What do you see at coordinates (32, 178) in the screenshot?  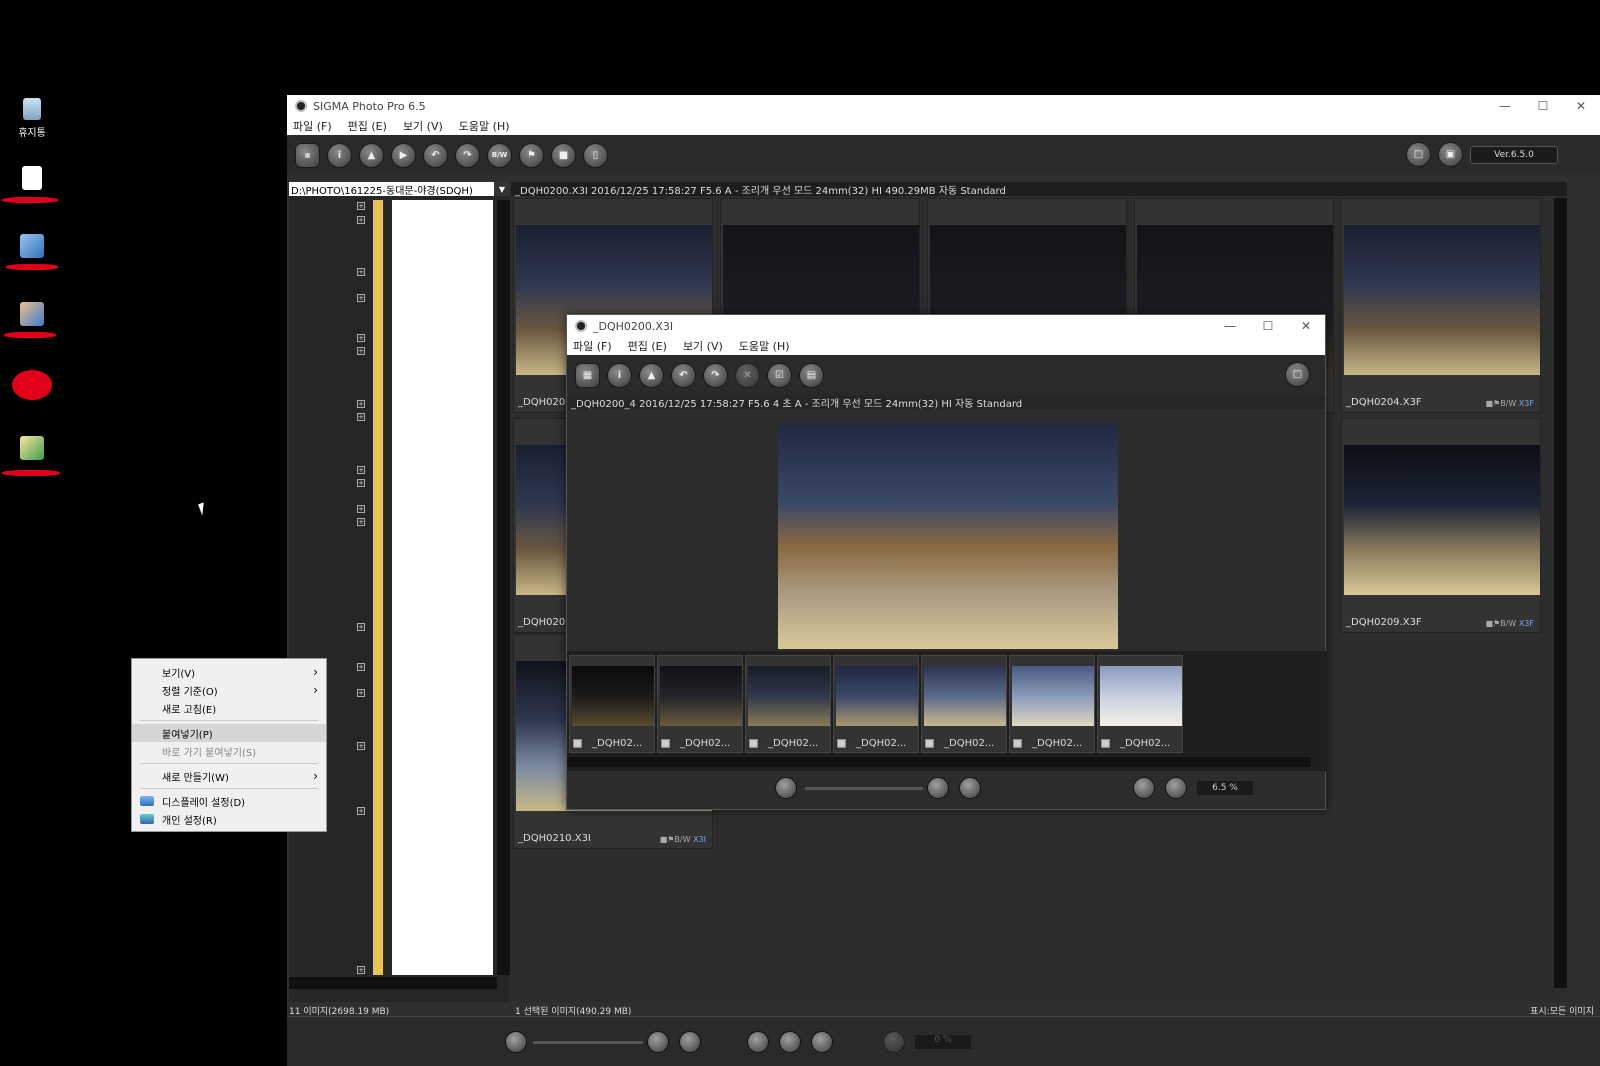 I see `desktop-file` at bounding box center [32, 178].